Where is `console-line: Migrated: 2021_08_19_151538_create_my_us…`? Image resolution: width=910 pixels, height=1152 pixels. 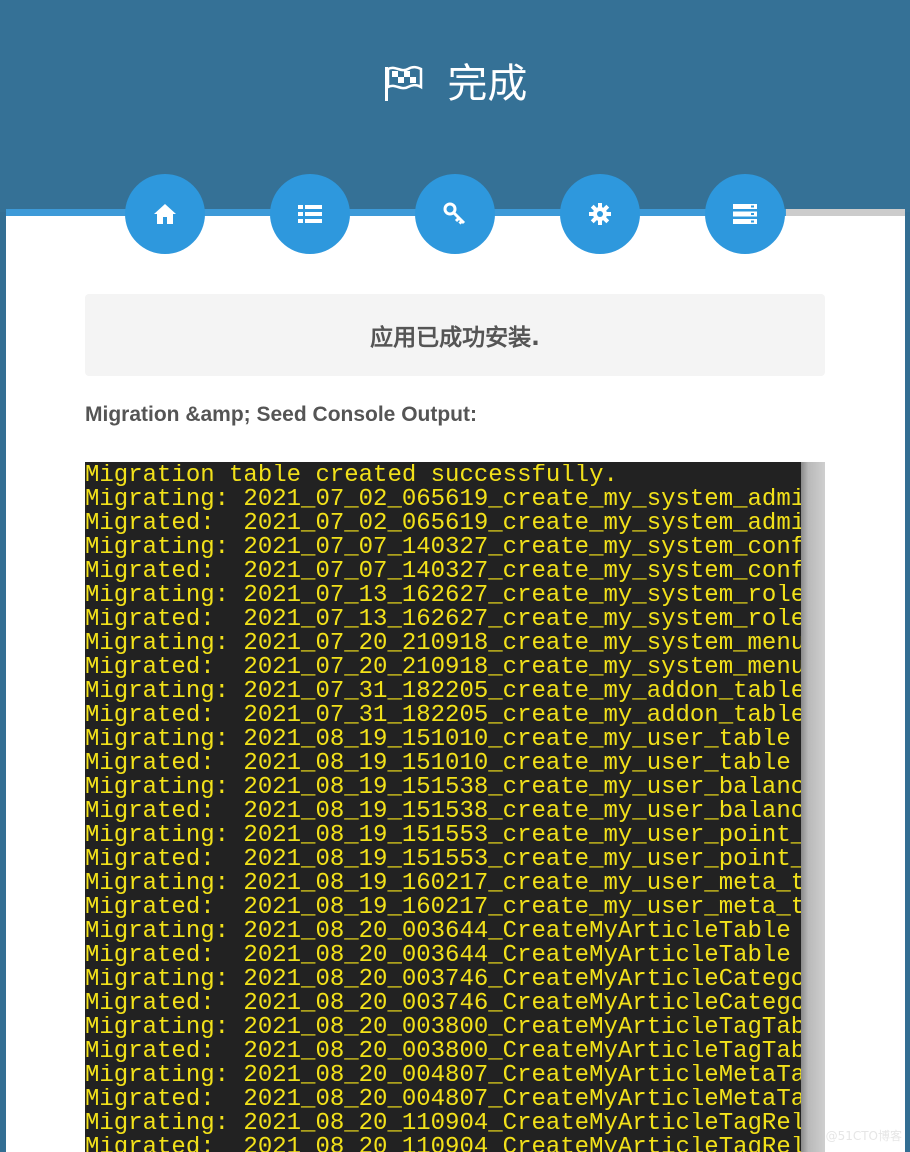 console-line: Migrated: 2021_08_19_151538_create_my_us… is located at coordinates (443, 812).